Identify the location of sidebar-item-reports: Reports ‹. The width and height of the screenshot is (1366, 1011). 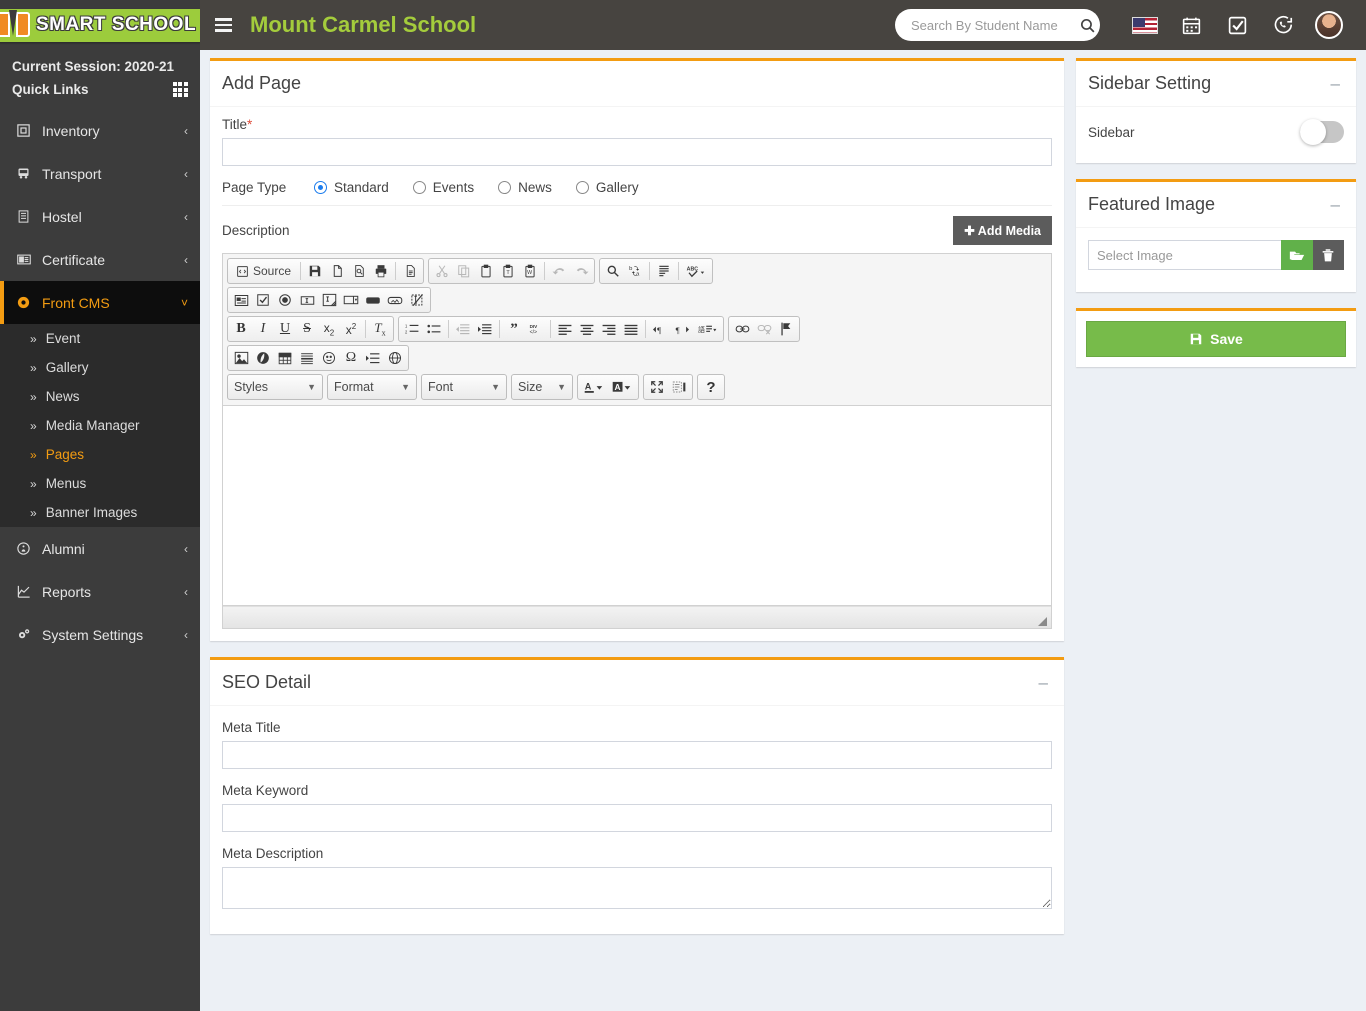
(100, 591).